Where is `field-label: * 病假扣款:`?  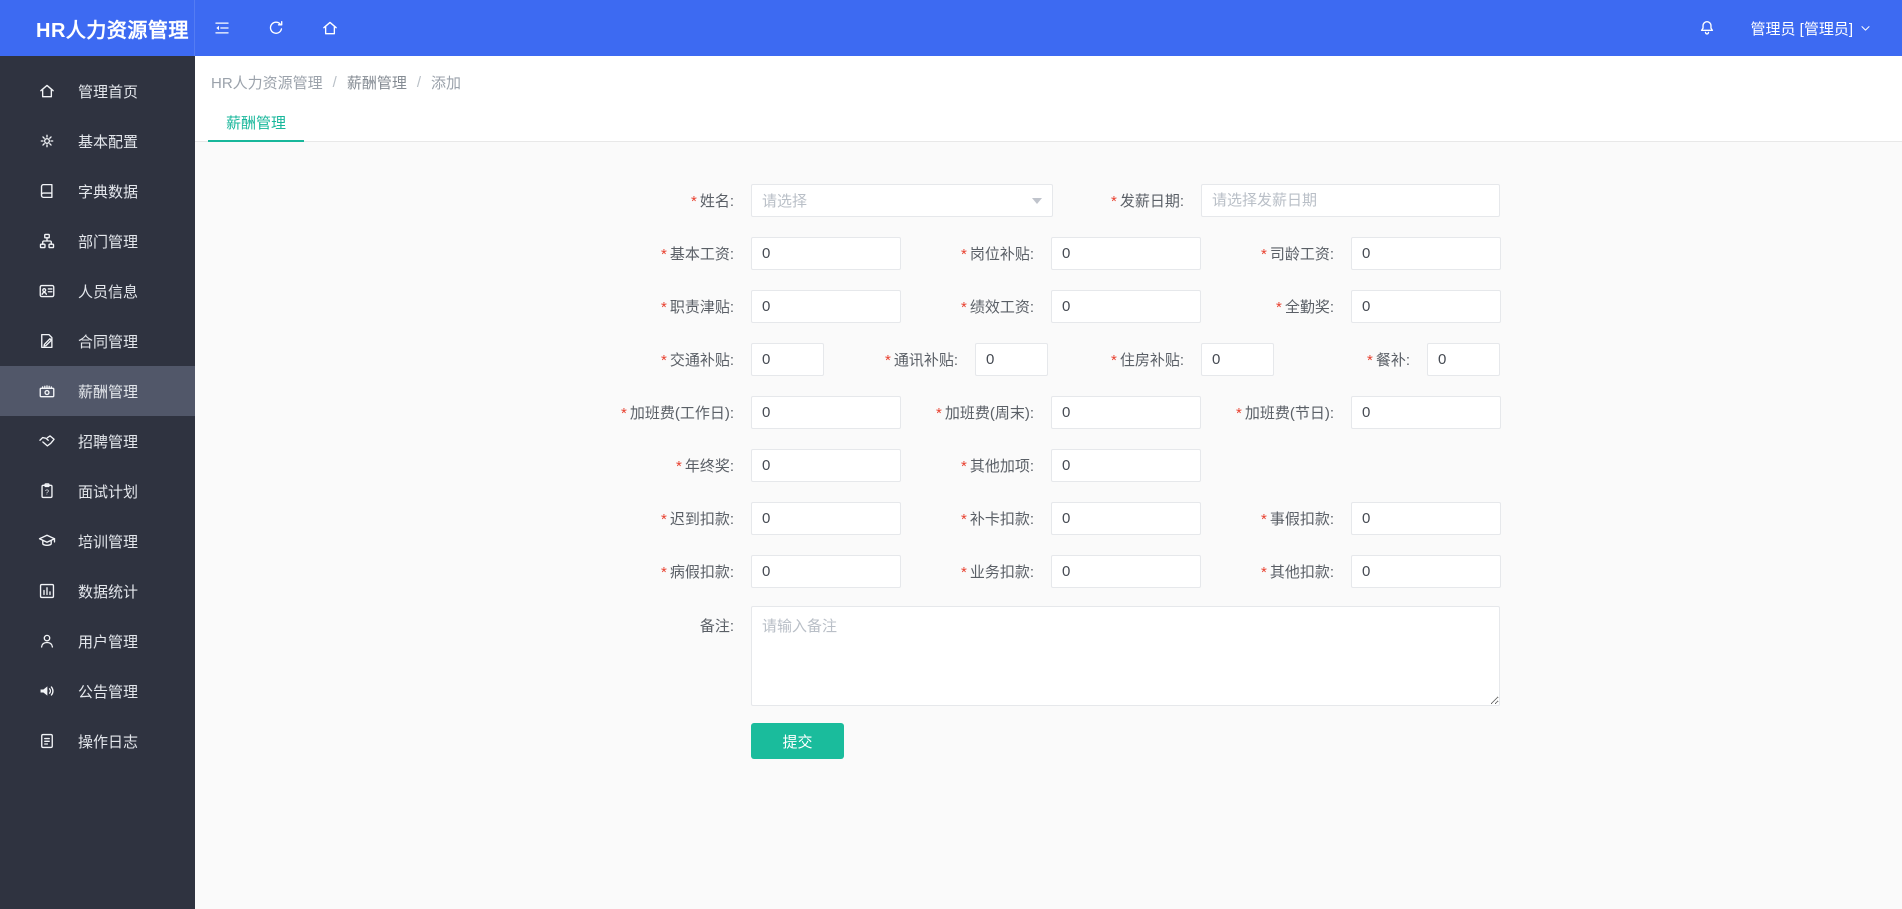 field-label: * 病假扣款: is located at coordinates (697, 572).